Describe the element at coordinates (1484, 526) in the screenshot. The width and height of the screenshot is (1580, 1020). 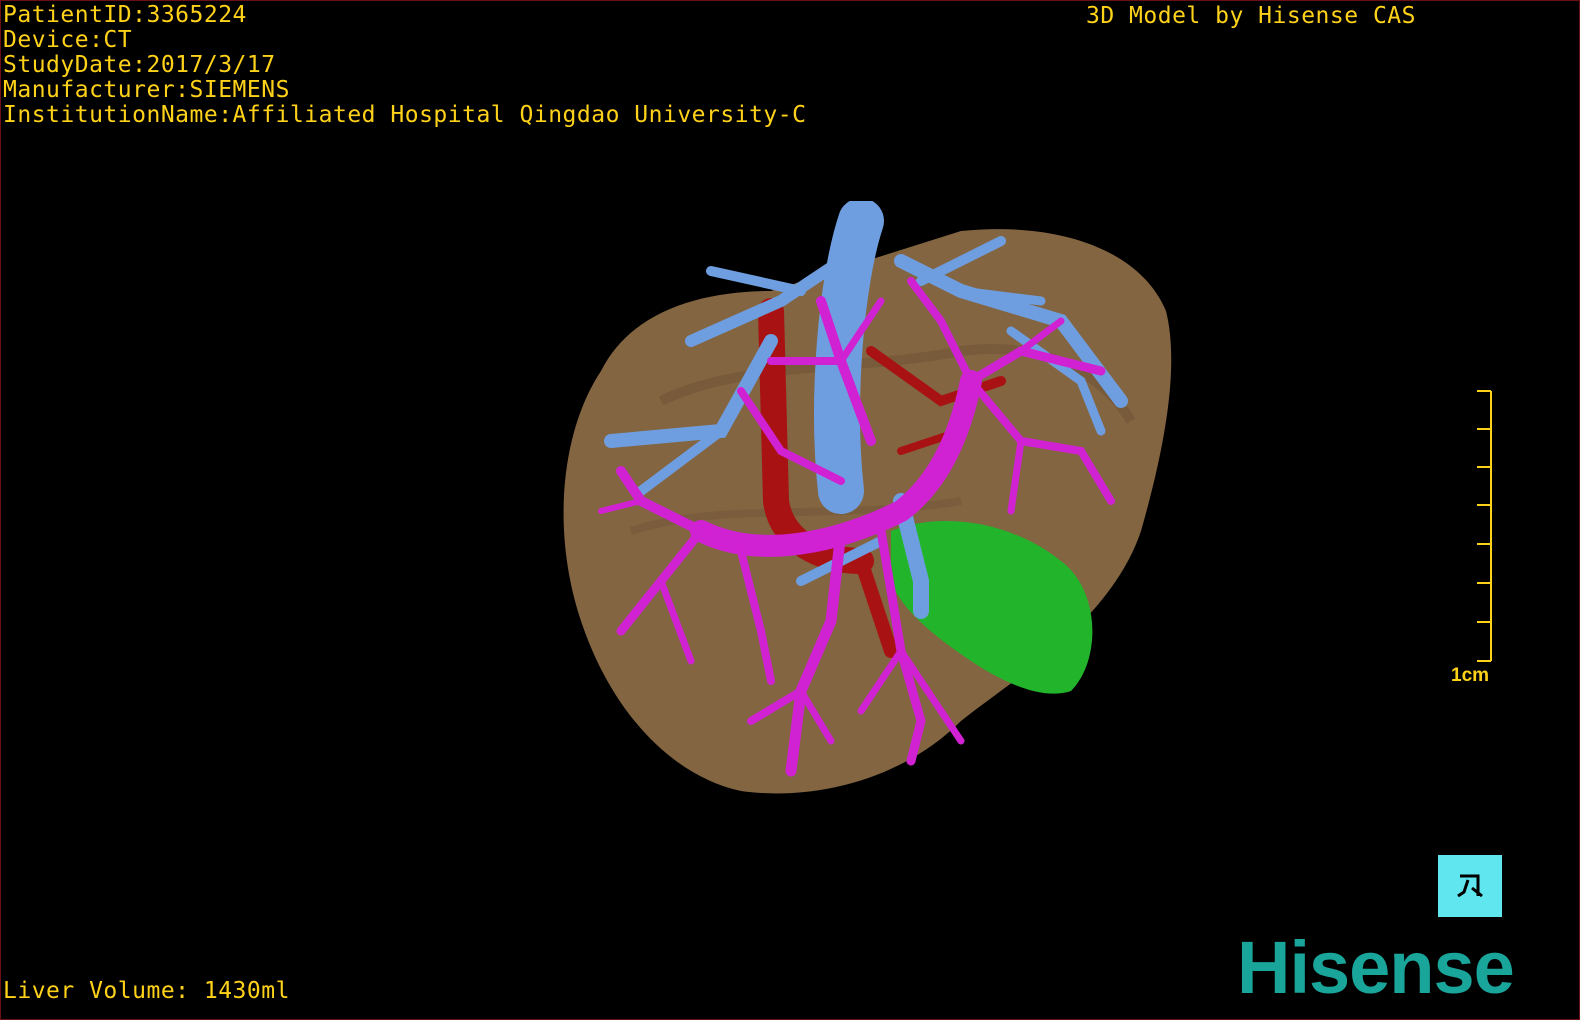
I see `scale-bar` at that location.